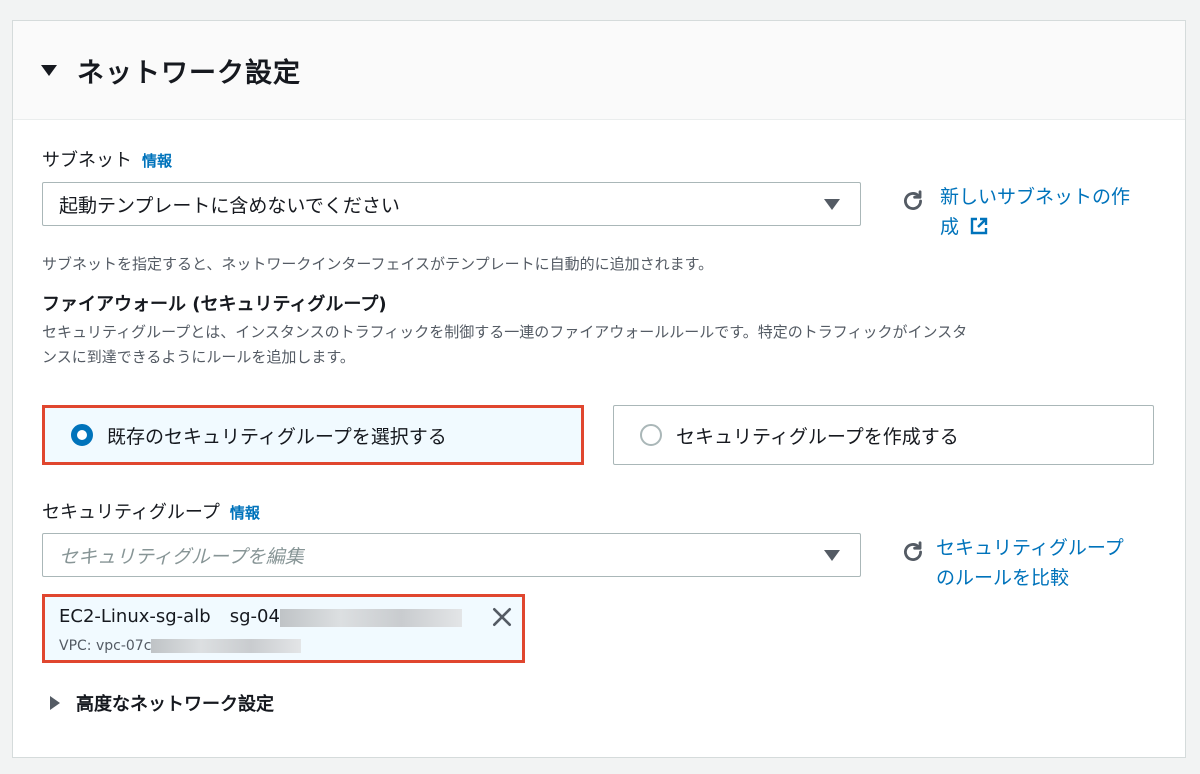  What do you see at coordinates (105, 646) in the screenshot?
I see `vpc-id: VPC: vpc-07c` at bounding box center [105, 646].